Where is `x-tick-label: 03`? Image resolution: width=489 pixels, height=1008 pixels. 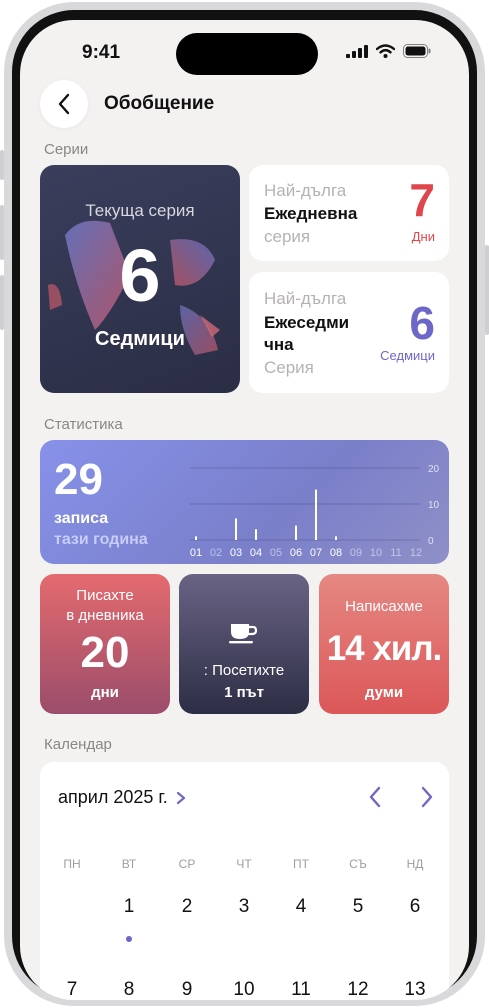 x-tick-label: 03 is located at coordinates (236, 553).